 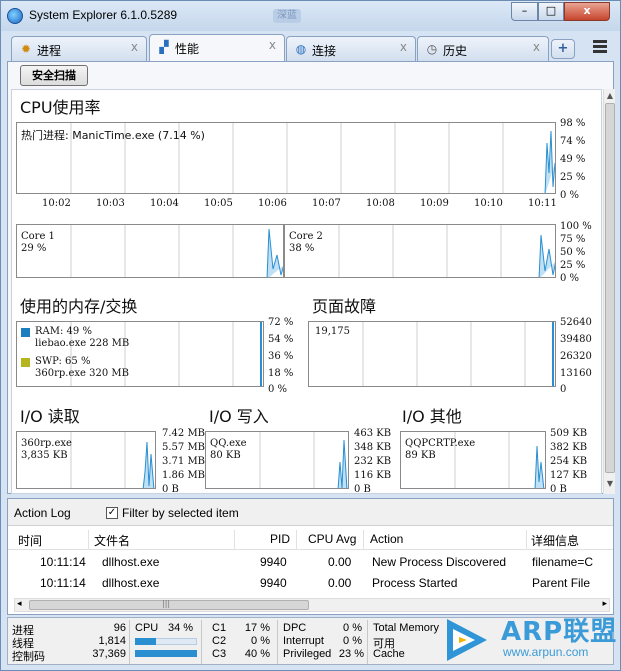 I want to click on pagefaults-title: 页面故障, so click(x=344, y=306).